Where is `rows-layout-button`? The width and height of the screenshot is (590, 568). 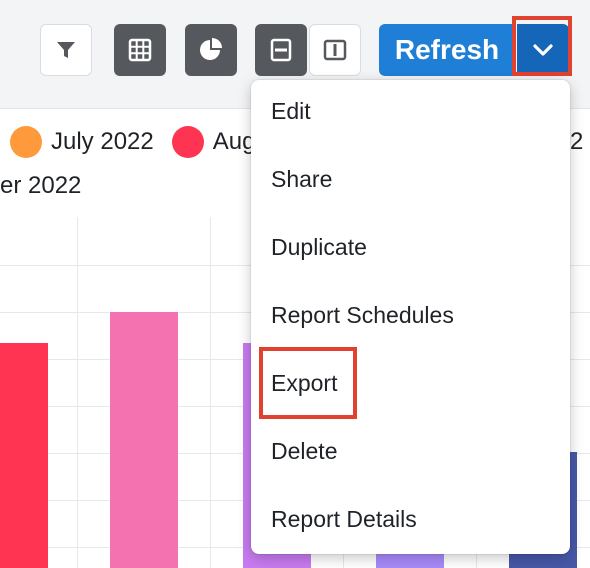
rows-layout-button is located at coordinates (281, 50).